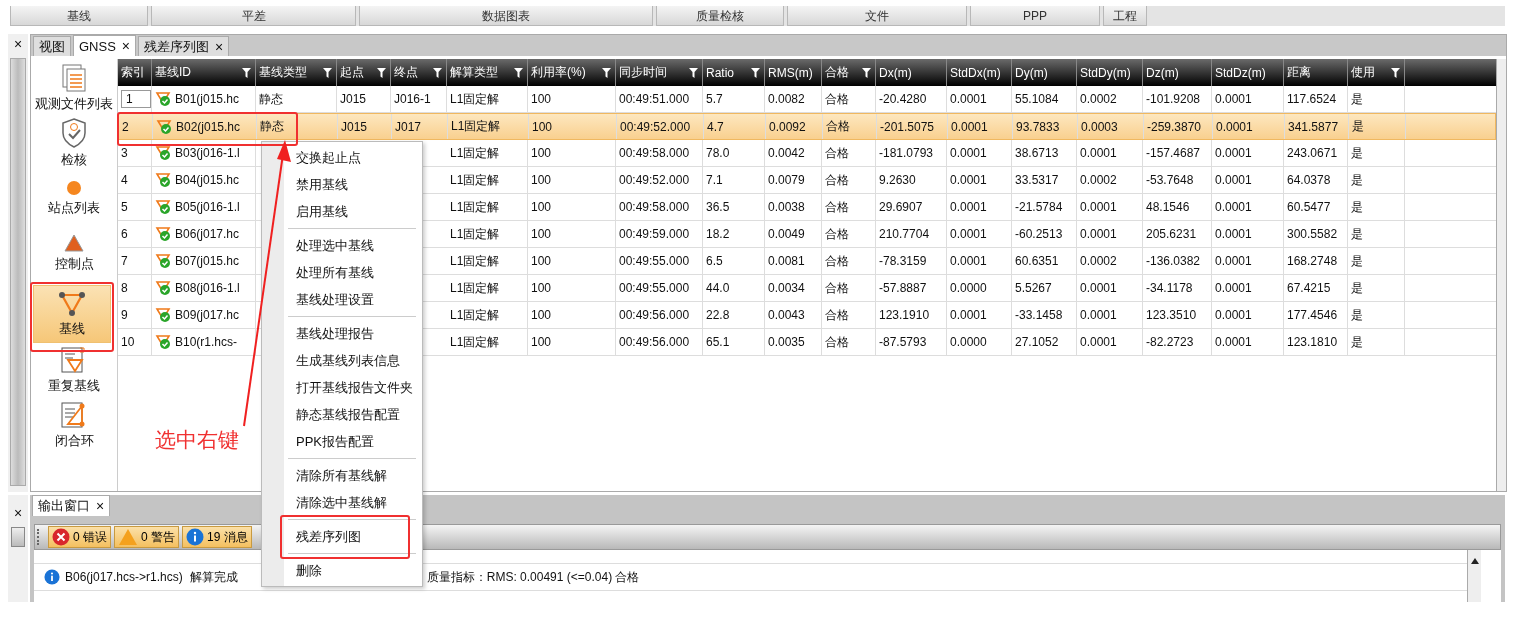  What do you see at coordinates (135, 261) in the screenshot?
I see `table-cell: 7` at bounding box center [135, 261].